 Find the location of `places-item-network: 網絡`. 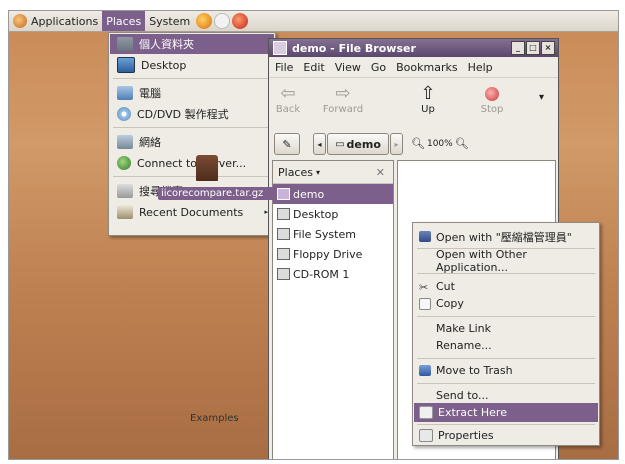

places-item-network: 網絡 is located at coordinates (192, 142).